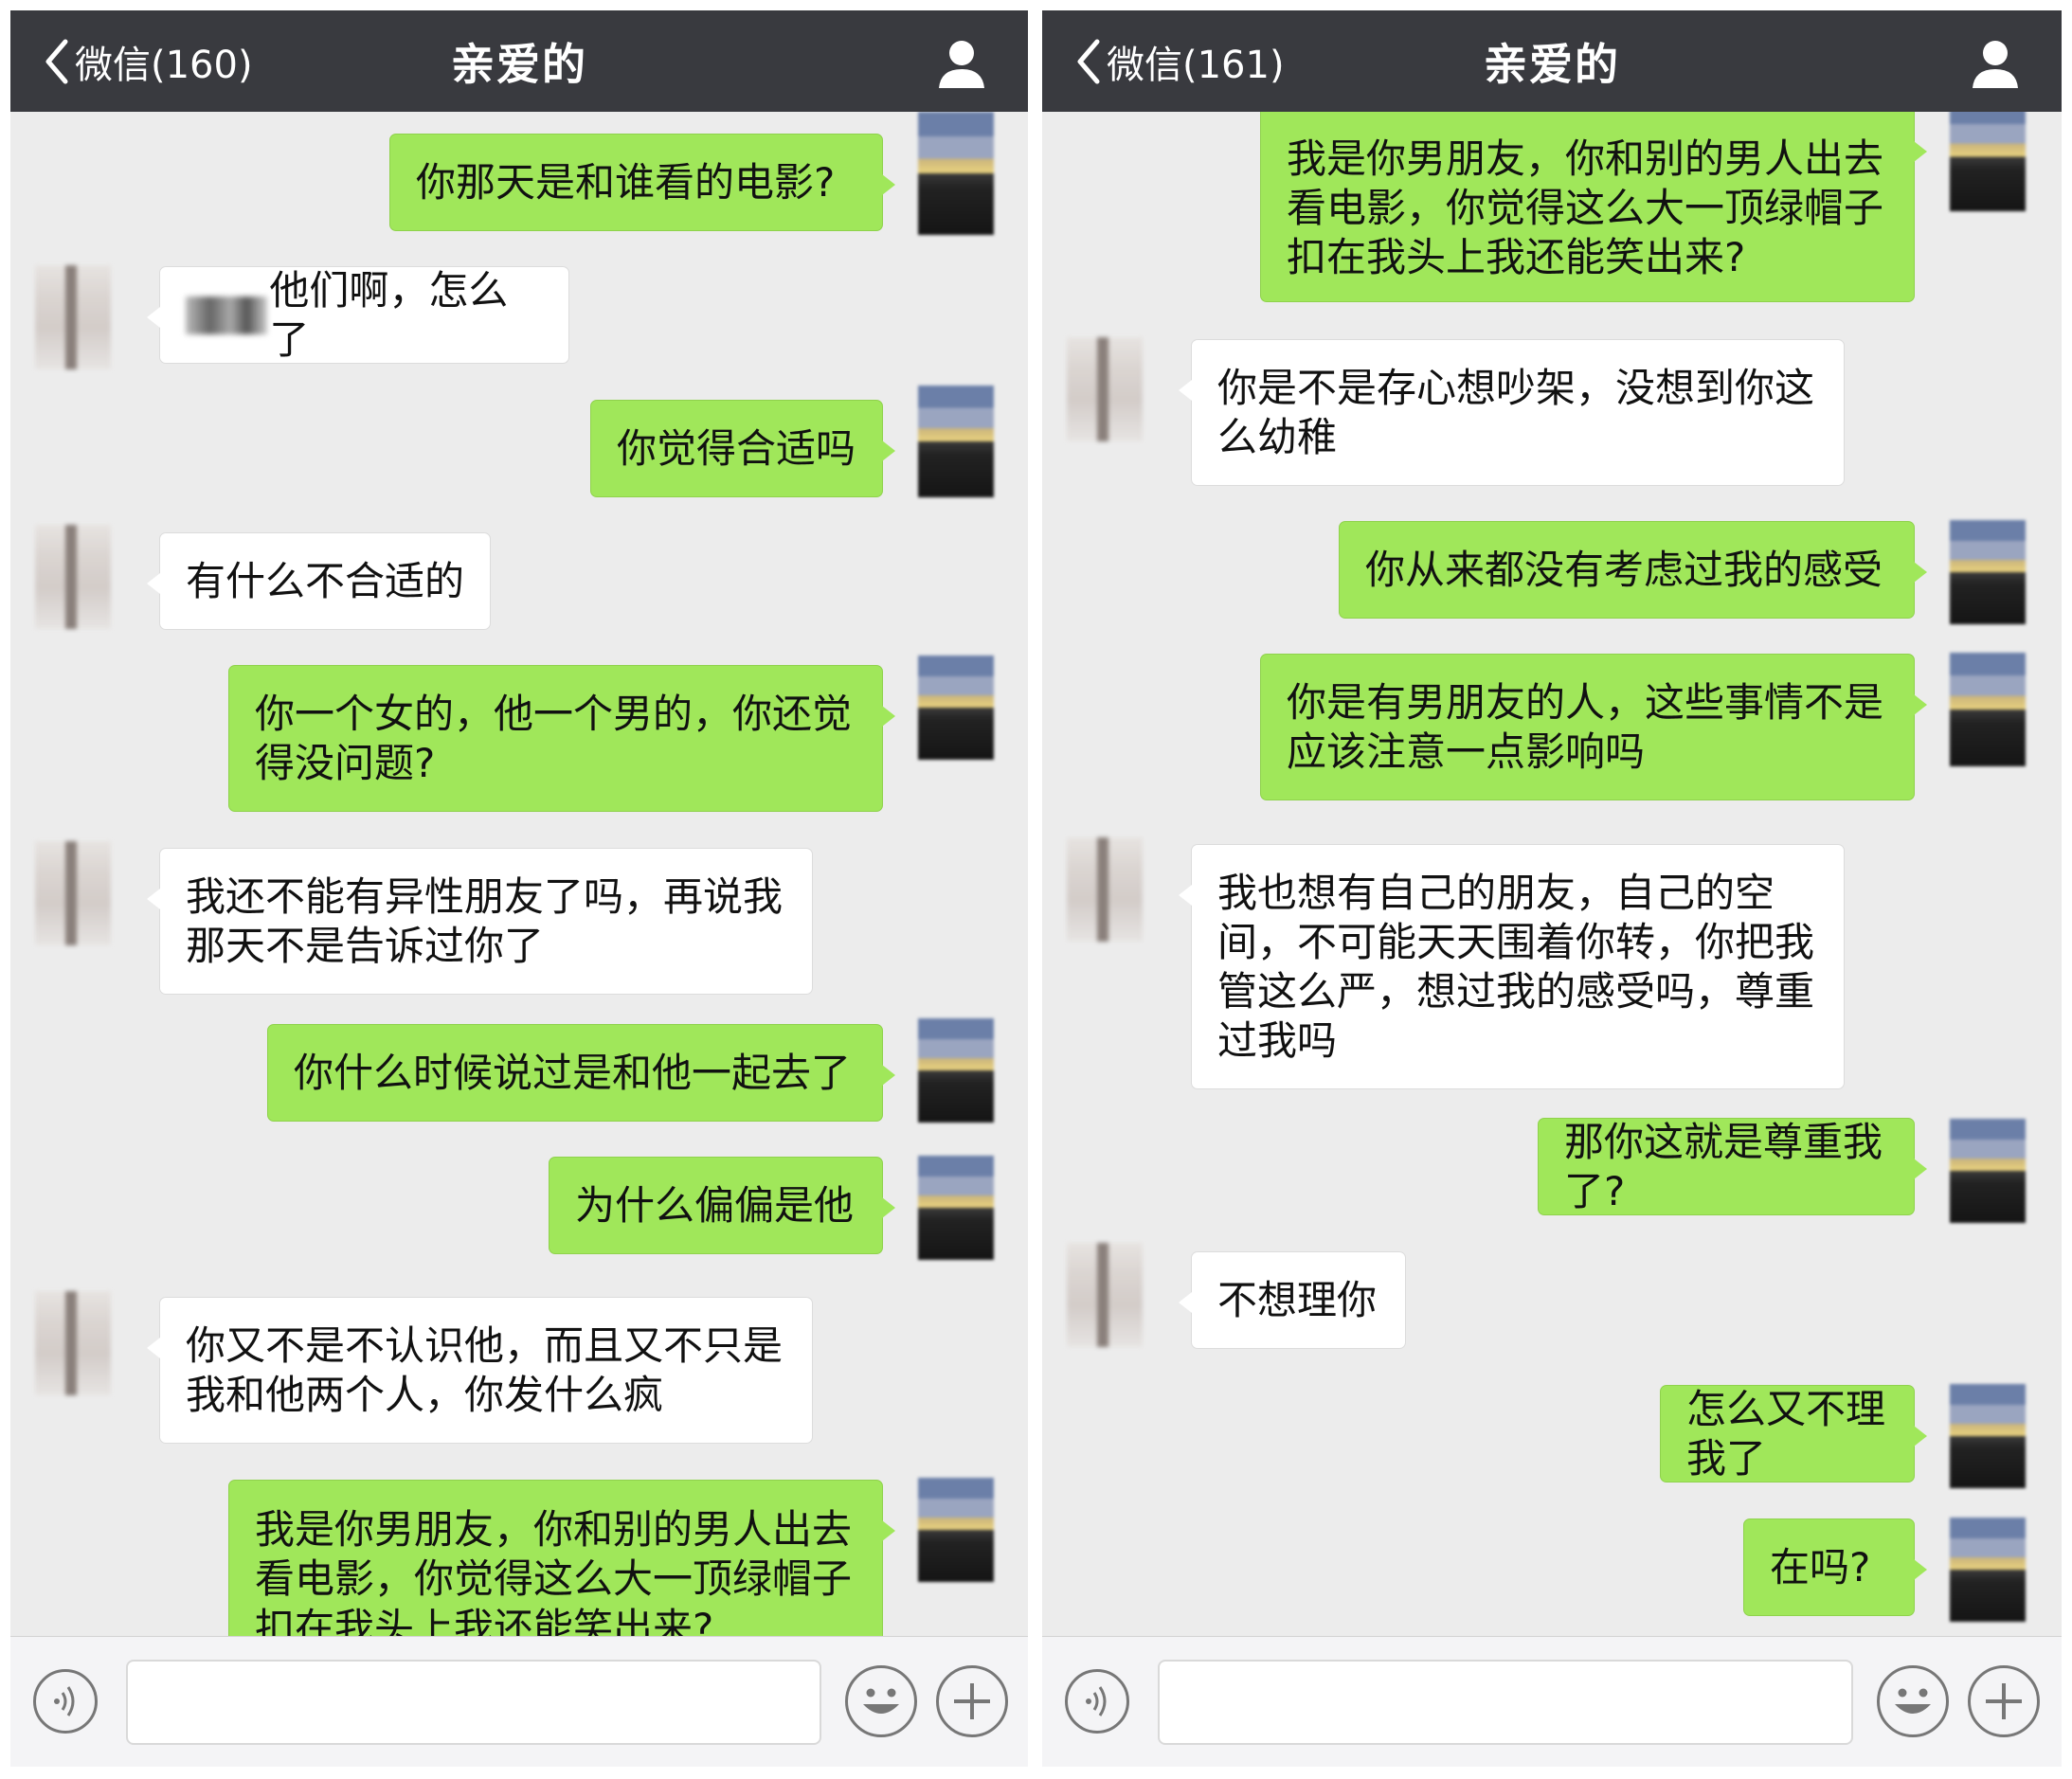 The height and width of the screenshot is (1779, 2072). What do you see at coordinates (626, 182) in the screenshot?
I see `message-text: 你那天是和谁看的电影?` at bounding box center [626, 182].